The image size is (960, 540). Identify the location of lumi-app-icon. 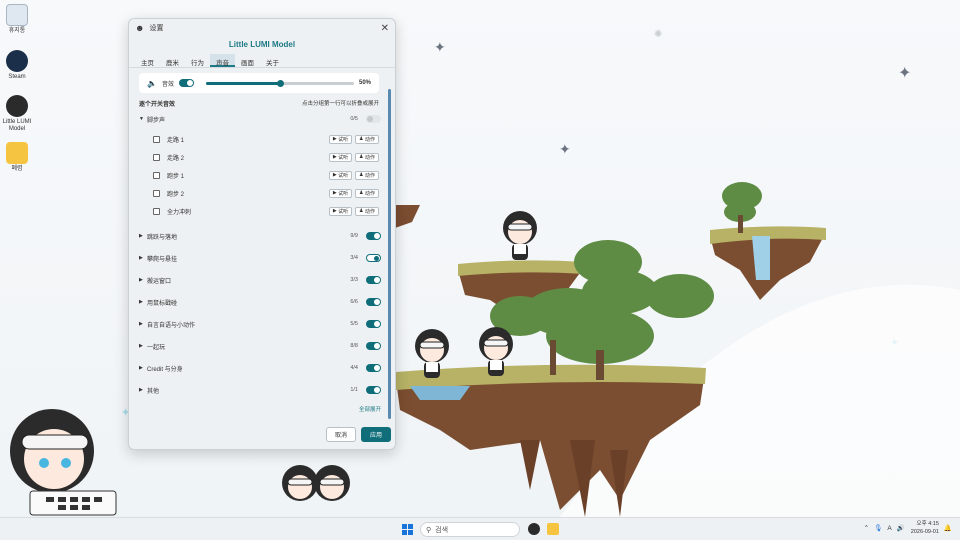
(17, 106).